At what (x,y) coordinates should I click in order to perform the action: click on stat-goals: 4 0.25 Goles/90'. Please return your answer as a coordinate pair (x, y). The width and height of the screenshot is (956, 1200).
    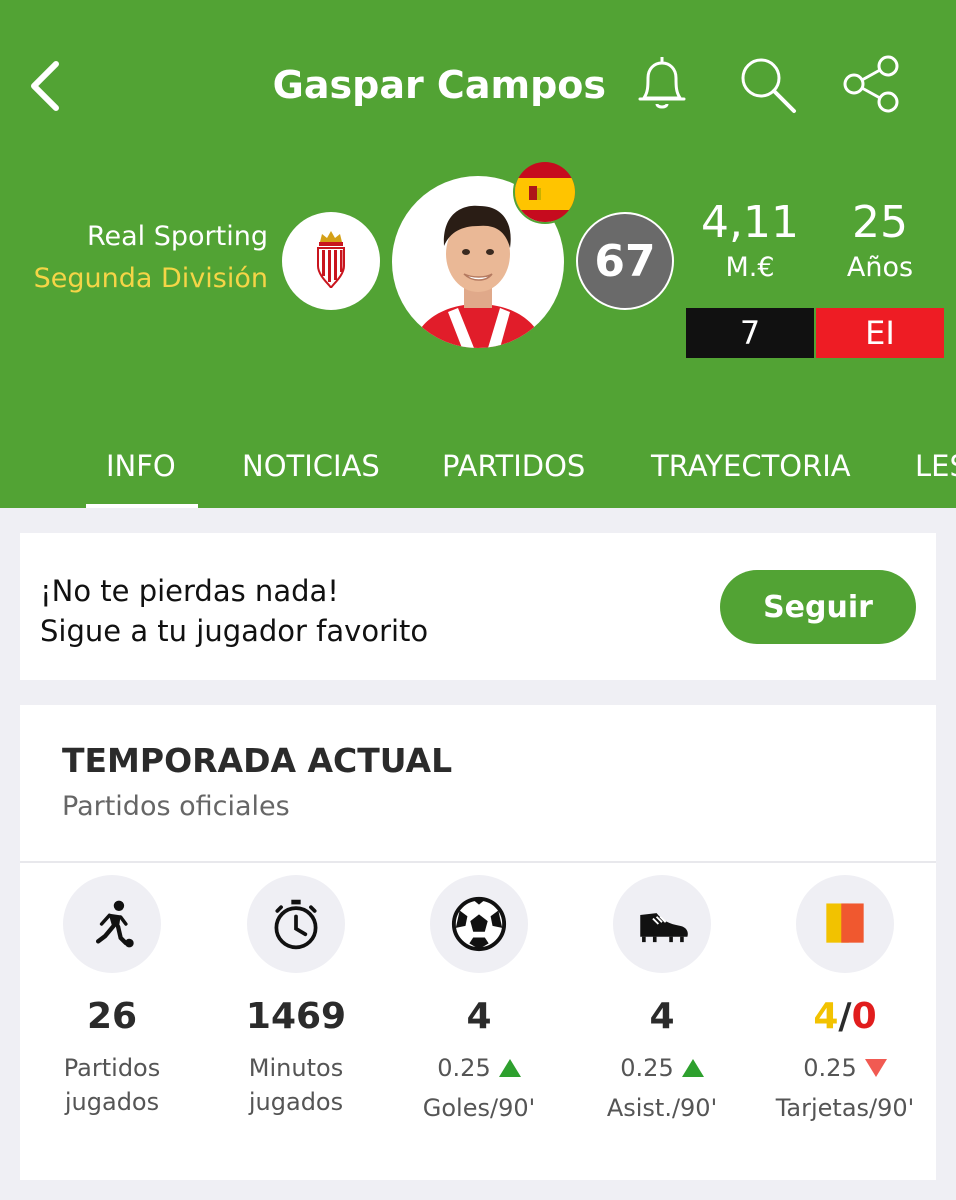
    Looking at the image, I should click on (479, 1000).